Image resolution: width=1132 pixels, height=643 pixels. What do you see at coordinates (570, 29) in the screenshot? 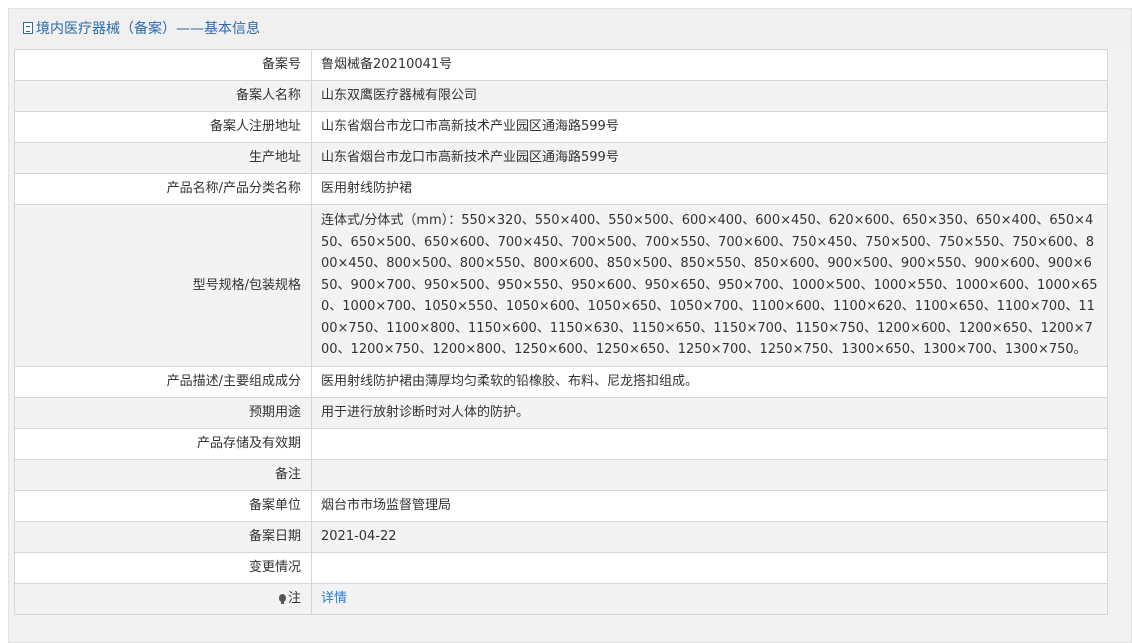
I see `panel-header: 境内医疗器械（备案）——基本信息` at bounding box center [570, 29].